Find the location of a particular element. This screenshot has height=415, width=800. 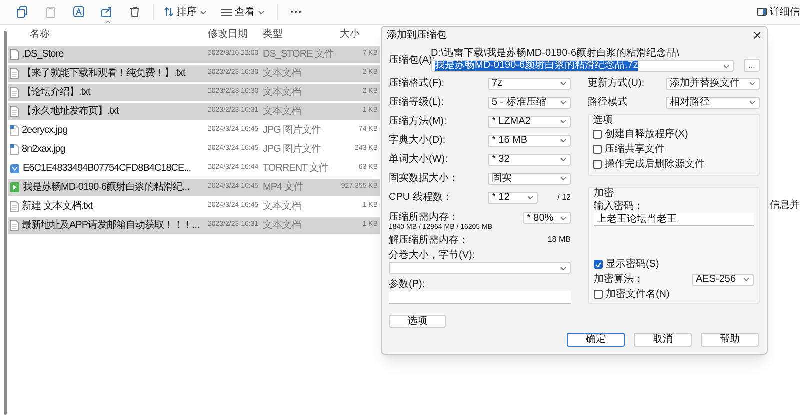

video-file-icon is located at coordinates (15, 187).